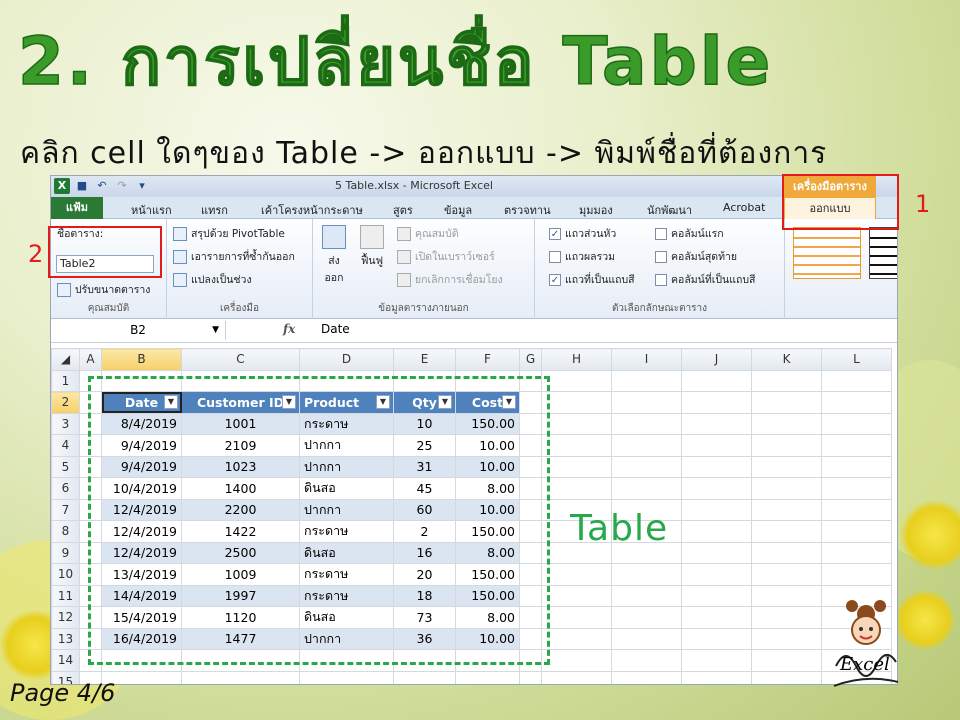  What do you see at coordinates (487, 359) in the screenshot?
I see `column-header-f: F` at bounding box center [487, 359].